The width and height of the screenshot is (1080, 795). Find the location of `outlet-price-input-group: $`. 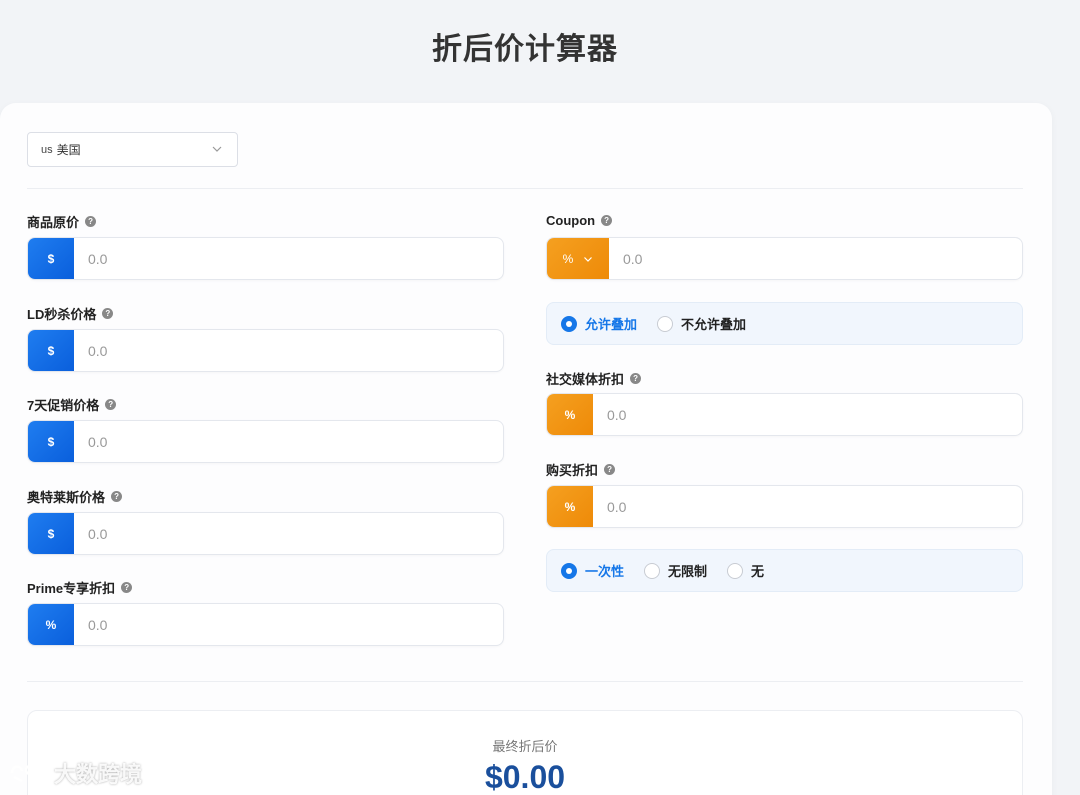

outlet-price-input-group: $ is located at coordinates (265, 533).